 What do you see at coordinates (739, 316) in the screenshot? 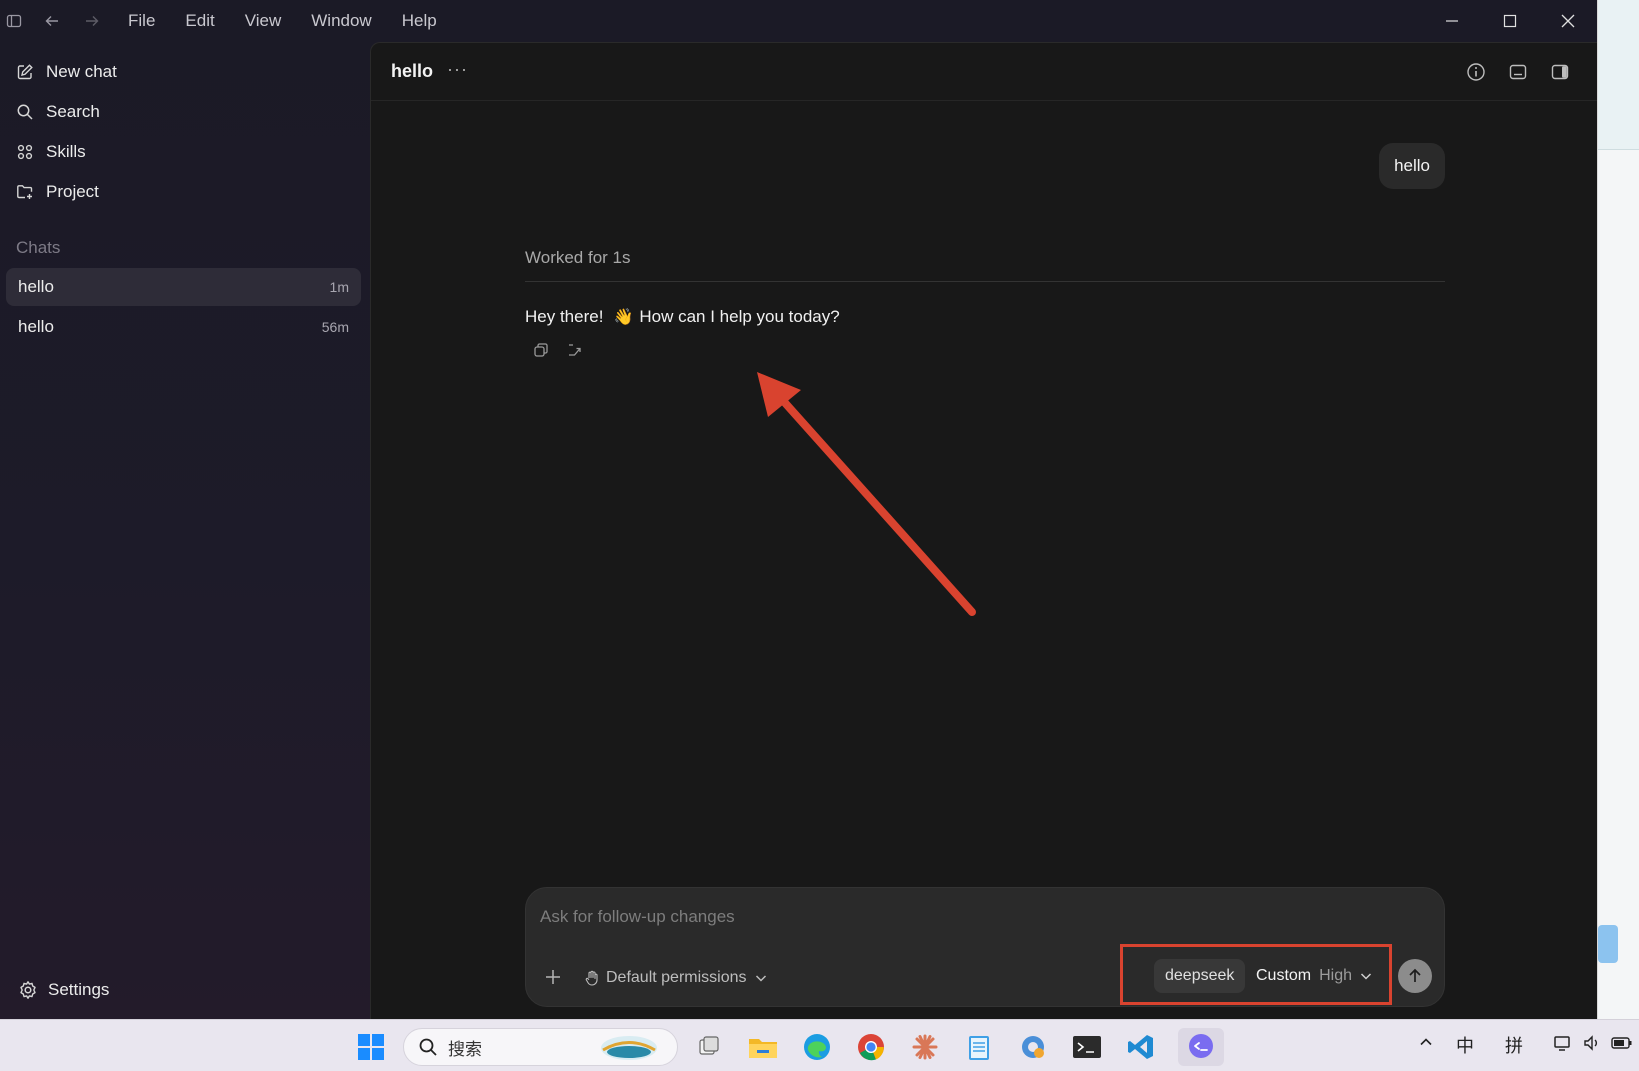
I see `reply-text-end: How can I help you today?` at bounding box center [739, 316].